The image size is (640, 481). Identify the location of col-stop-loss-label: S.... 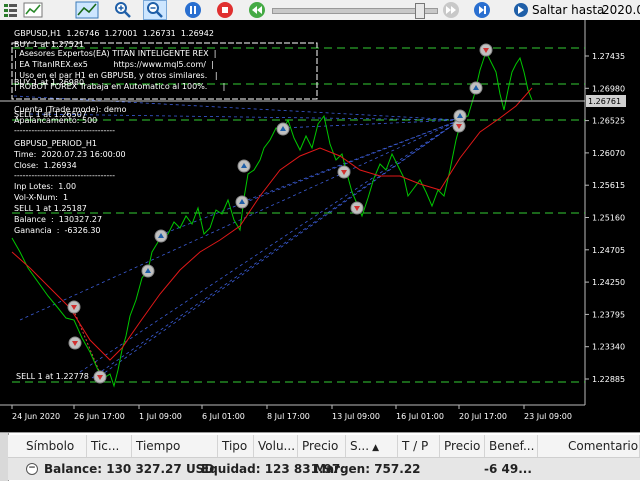
(360, 446).